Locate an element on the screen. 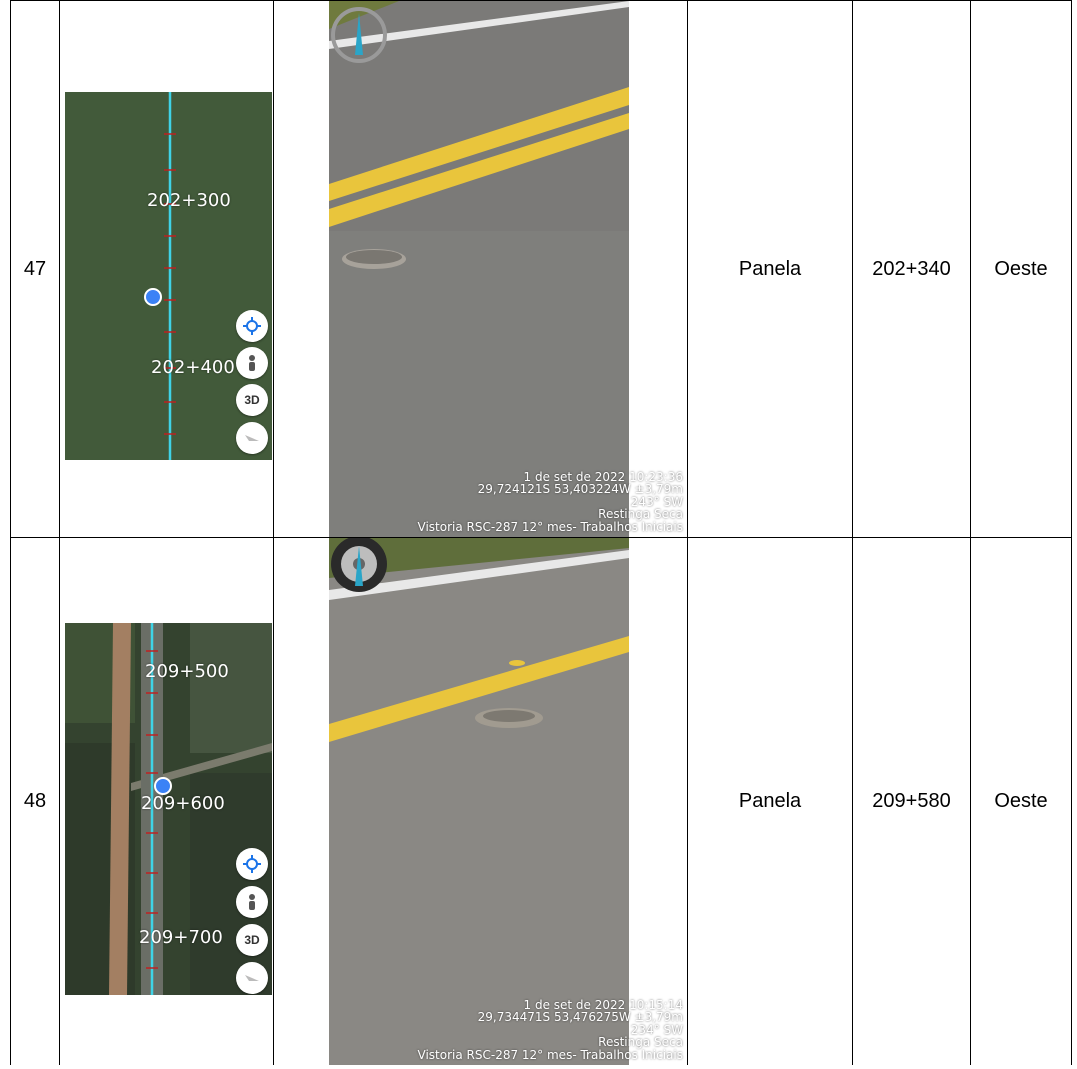 Image resolution: width=1077 pixels, height=1069 pixels. km-label: 209+700 is located at coordinates (181, 937).